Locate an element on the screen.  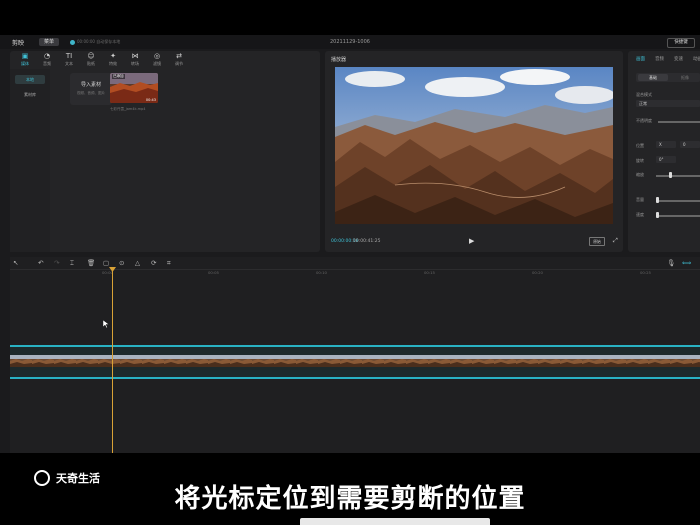
freeze-icon: ▢ is located at coordinates (106, 263).